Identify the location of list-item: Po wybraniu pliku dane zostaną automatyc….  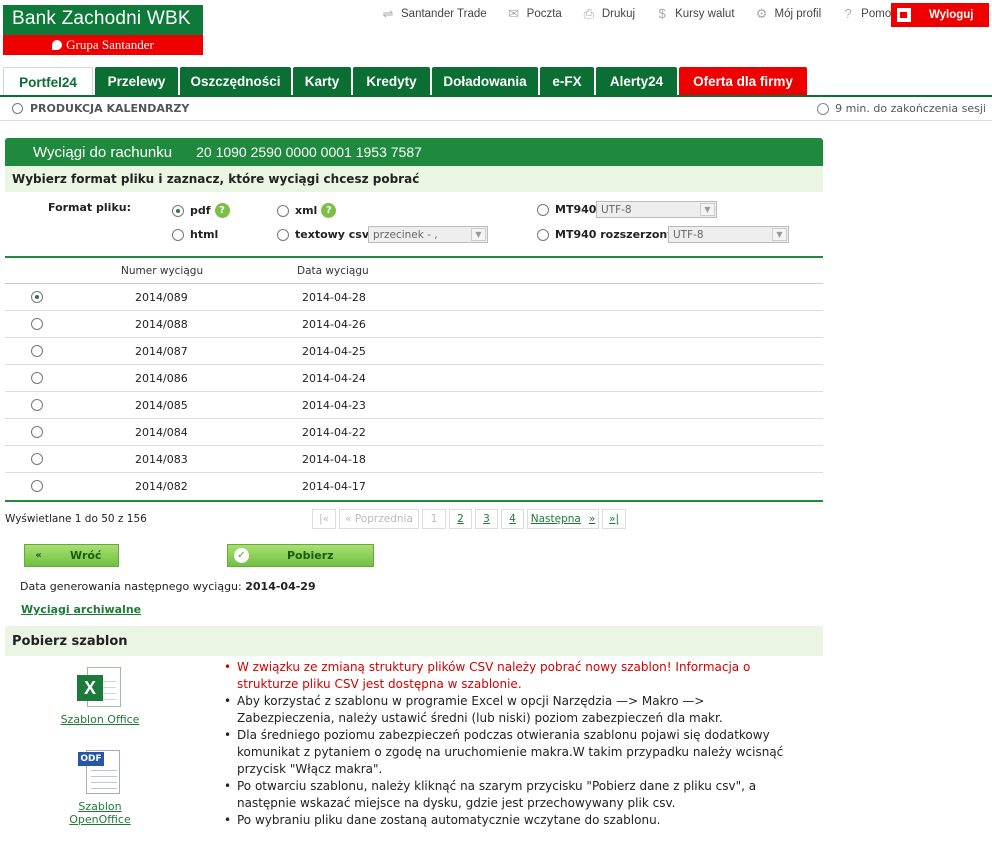
(510, 820).